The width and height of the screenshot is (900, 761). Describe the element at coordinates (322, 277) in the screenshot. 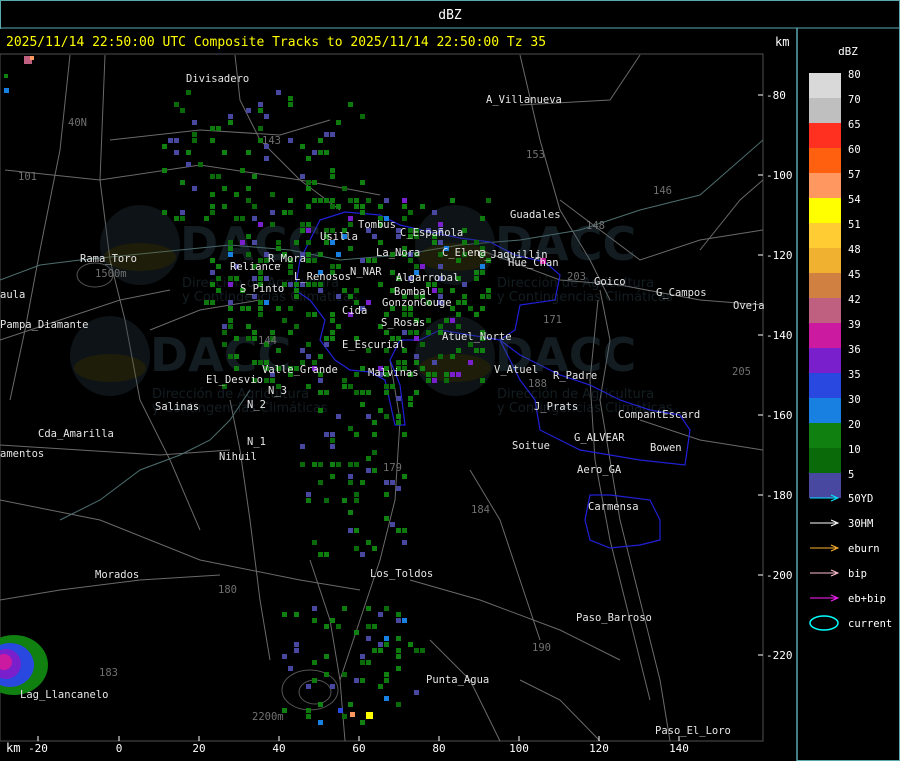

I see `place-label: L_Renosos` at that location.